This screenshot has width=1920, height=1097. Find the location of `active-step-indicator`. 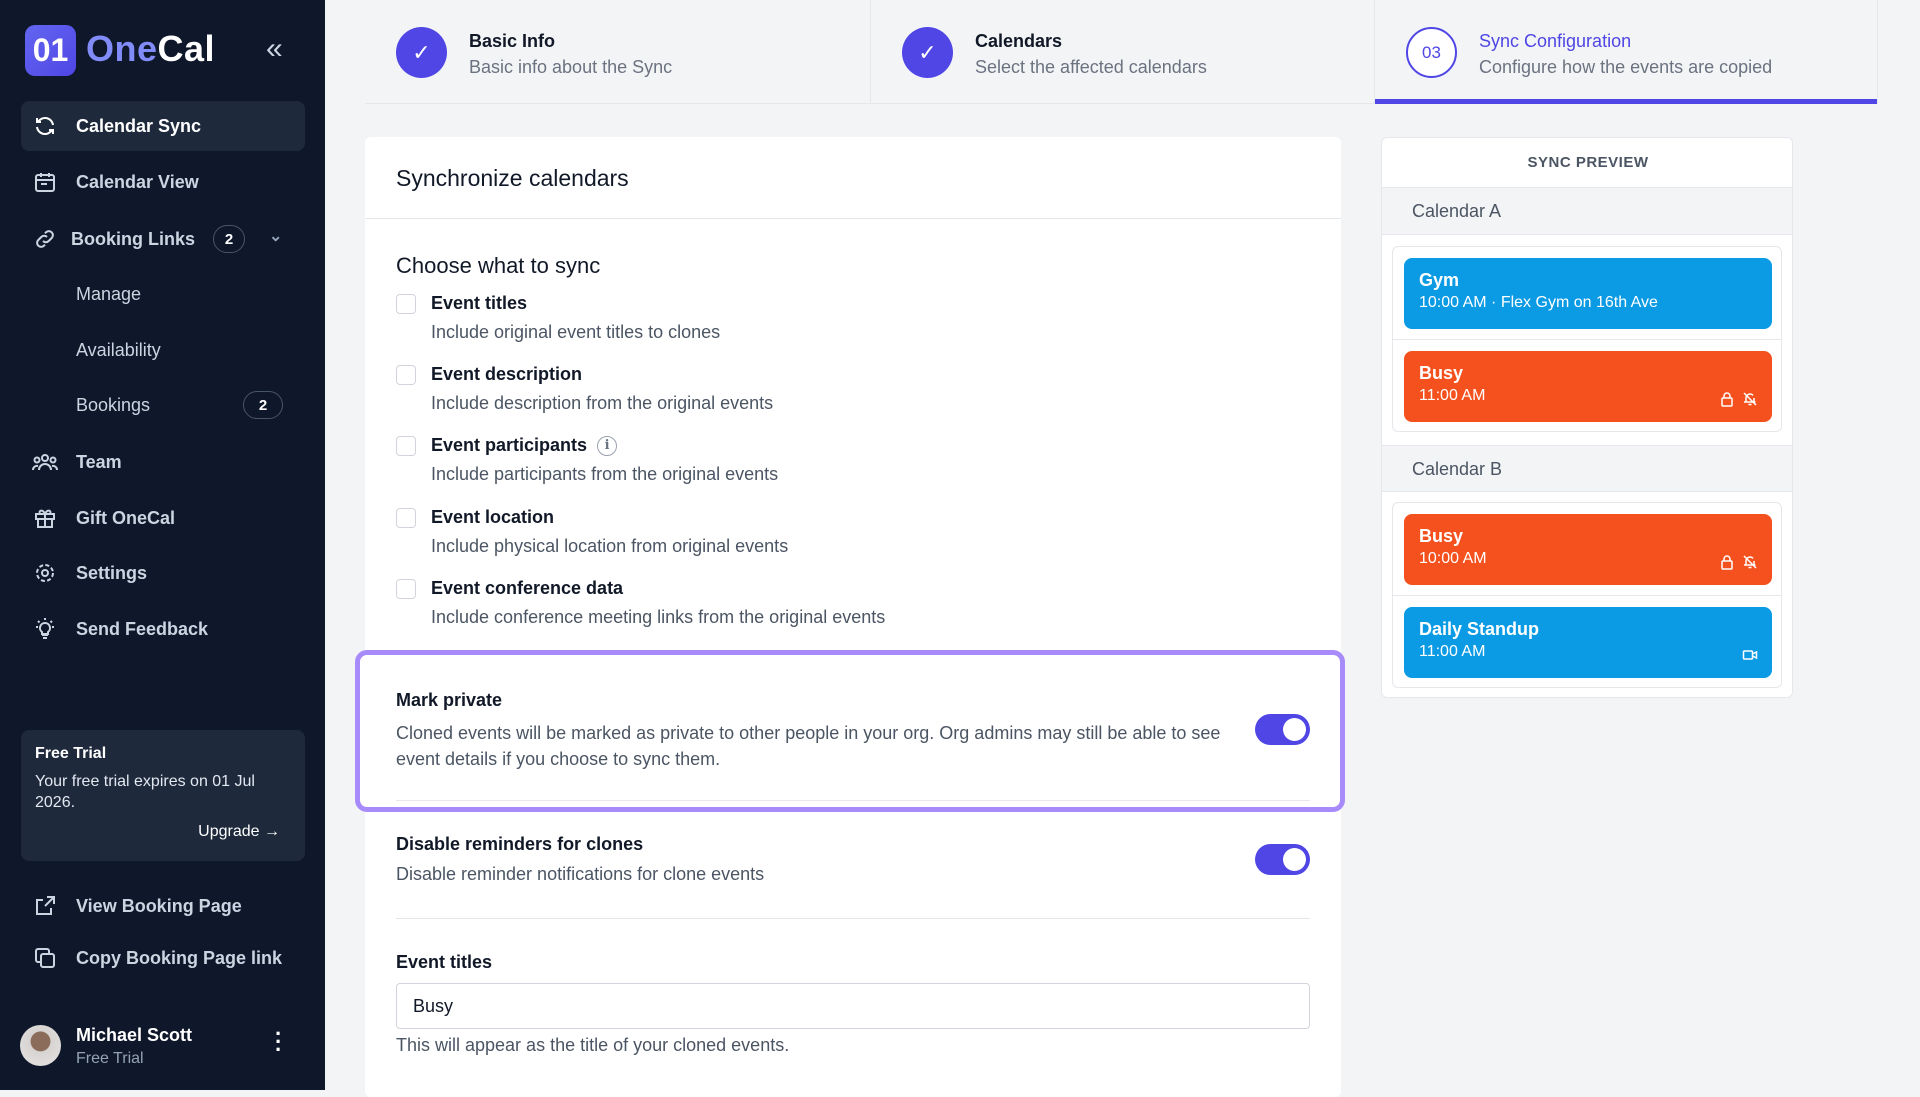

active-step-indicator is located at coordinates (1626, 101).